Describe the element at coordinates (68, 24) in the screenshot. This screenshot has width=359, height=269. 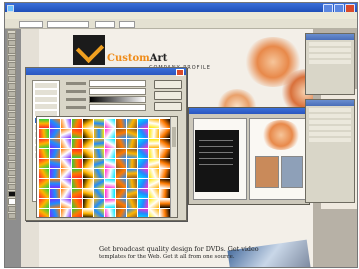
I see `gradient-preview-control` at that location.